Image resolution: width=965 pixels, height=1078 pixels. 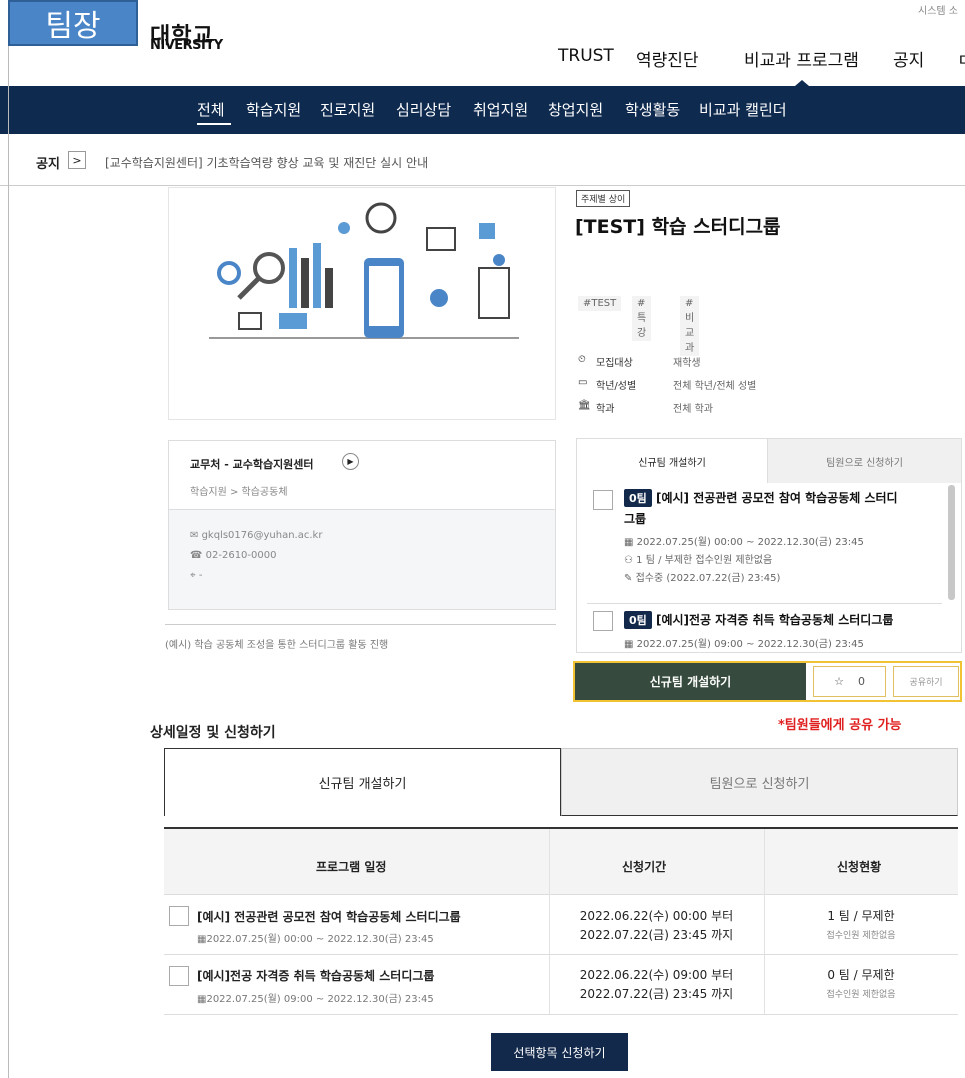 What do you see at coordinates (708, 578) in the screenshot?
I see `panel-item-status: 접수중 (2022.07.22(금) 23:45)` at bounding box center [708, 578].